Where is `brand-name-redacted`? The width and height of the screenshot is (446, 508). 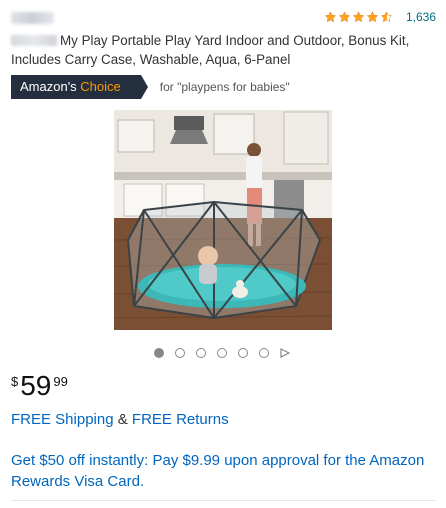 brand-name-redacted is located at coordinates (32, 18).